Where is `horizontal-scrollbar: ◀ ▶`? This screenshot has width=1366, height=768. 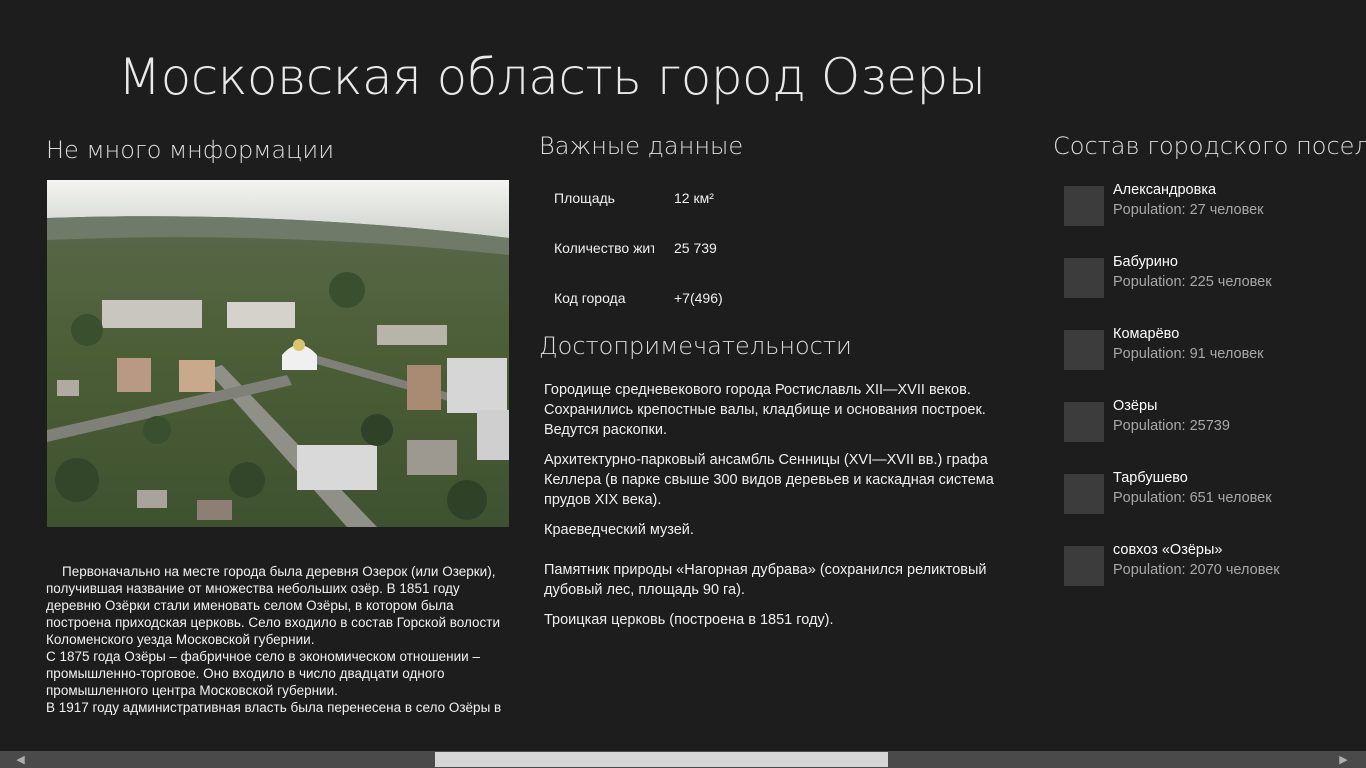
horizontal-scrollbar: ◀ ▶ is located at coordinates (683, 759).